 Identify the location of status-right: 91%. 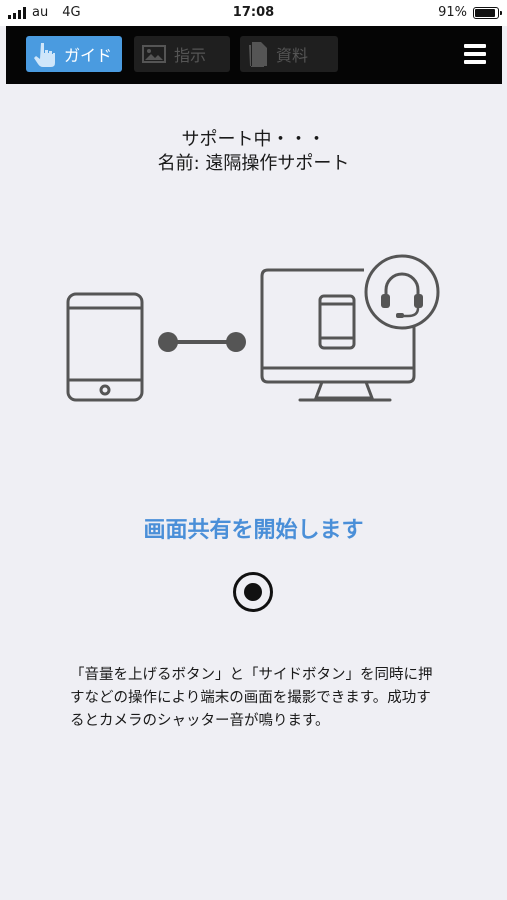
(470, 12).